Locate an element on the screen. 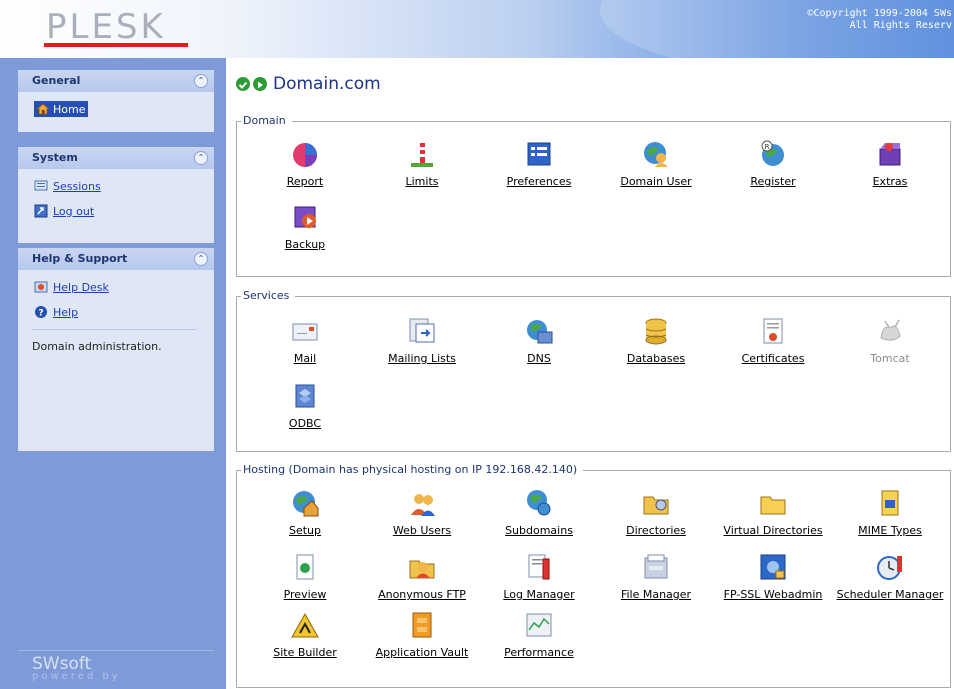  limits-icon is located at coordinates (422, 154).